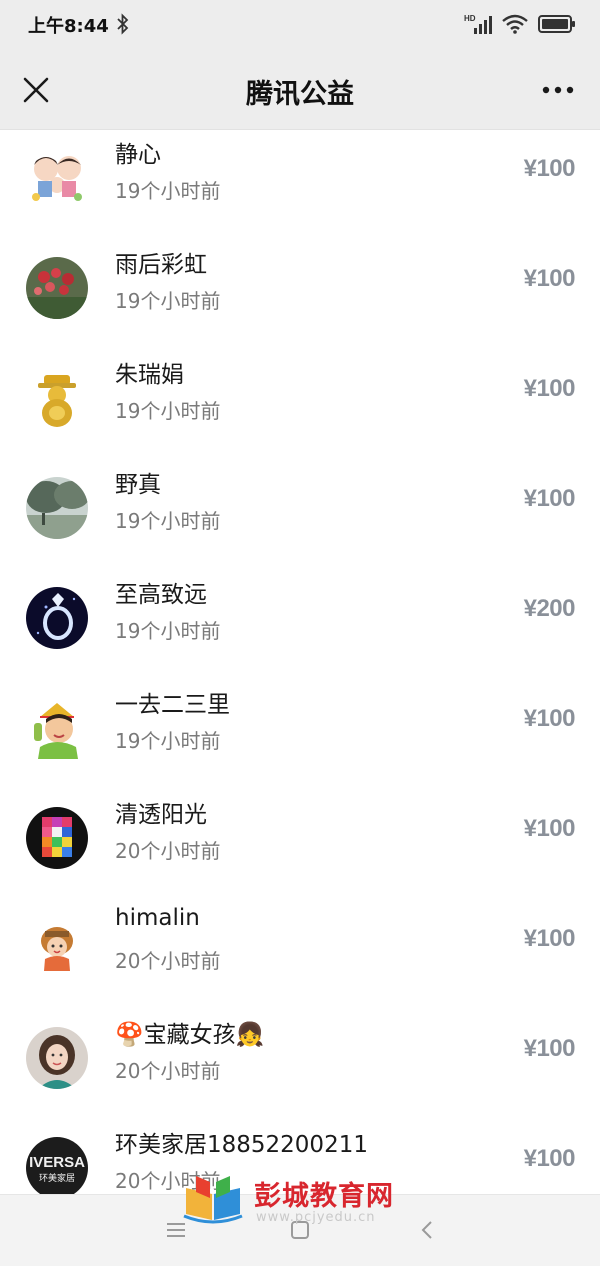 The height and width of the screenshot is (1266, 600). I want to click on bluetooth-icon, so click(123, 24).